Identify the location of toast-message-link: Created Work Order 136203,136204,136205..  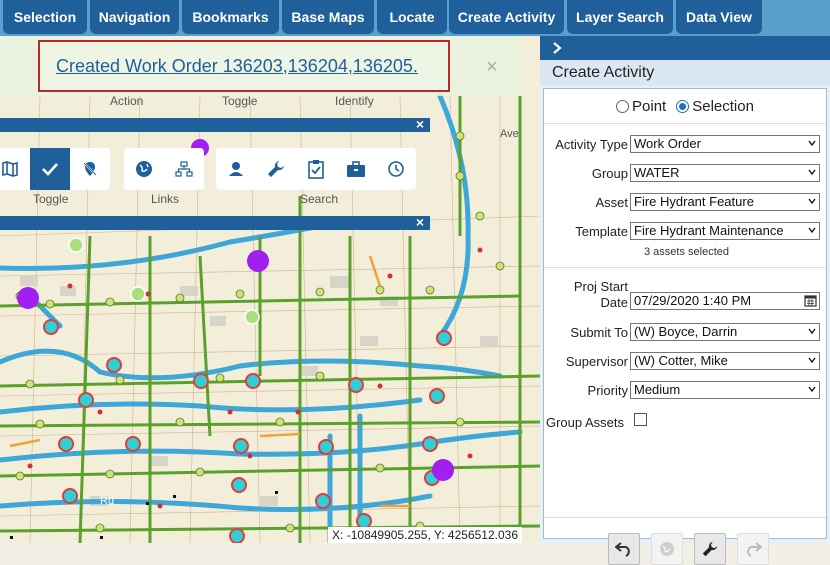
(237, 66).